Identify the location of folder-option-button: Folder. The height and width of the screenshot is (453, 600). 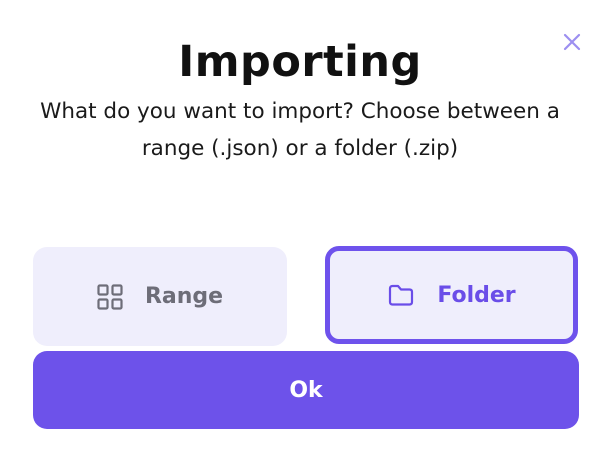
(451, 295).